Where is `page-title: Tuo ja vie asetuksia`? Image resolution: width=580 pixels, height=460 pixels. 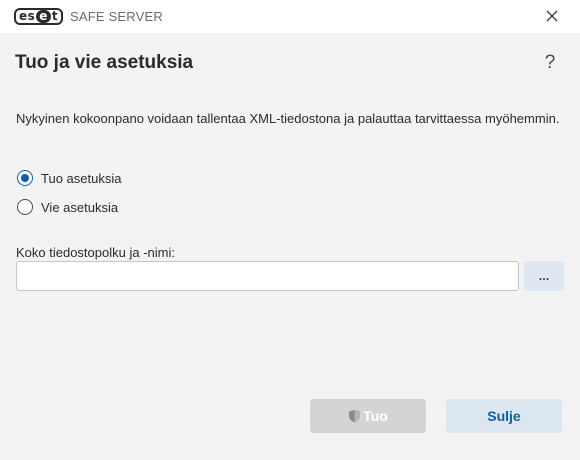
page-title: Tuo ja vie asetuksia is located at coordinates (104, 62).